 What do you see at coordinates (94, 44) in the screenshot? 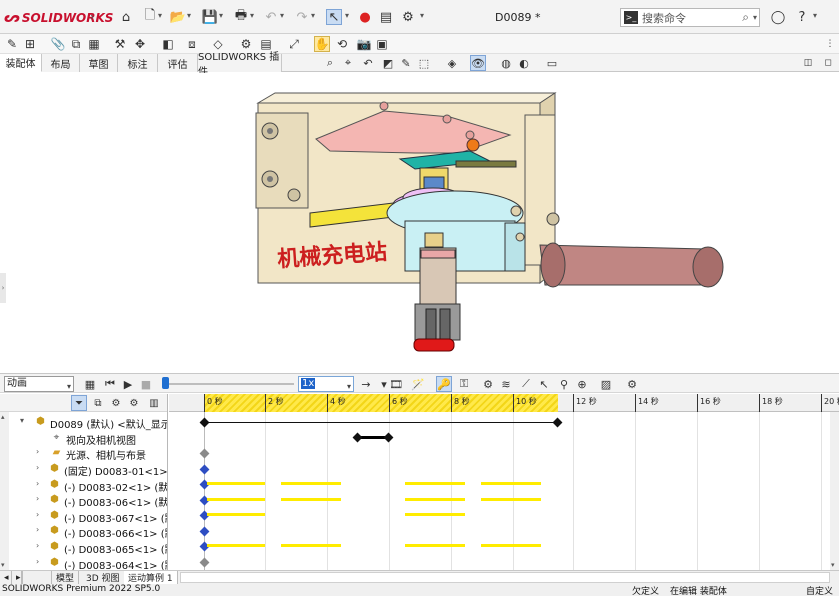
I see `linear-pattern-icon: ▦` at bounding box center [94, 44].